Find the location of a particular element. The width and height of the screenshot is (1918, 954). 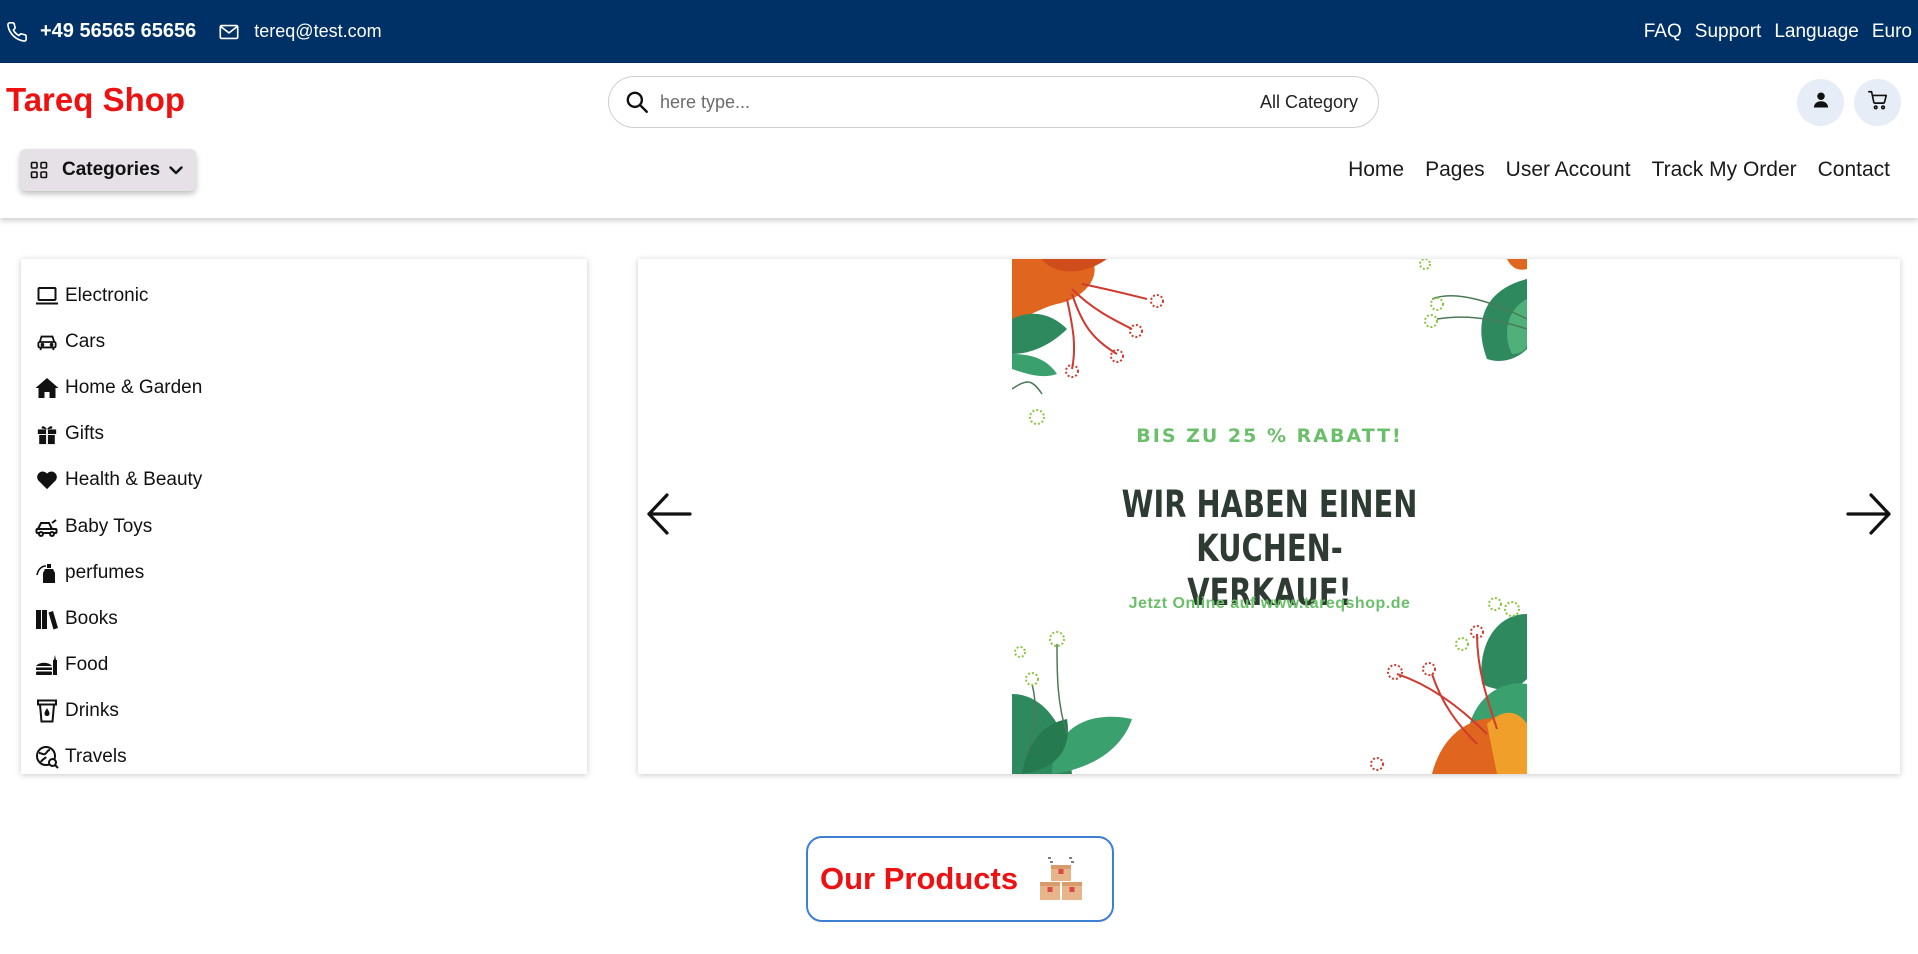

sidebar-item-label: Baby Toys is located at coordinates (109, 526).